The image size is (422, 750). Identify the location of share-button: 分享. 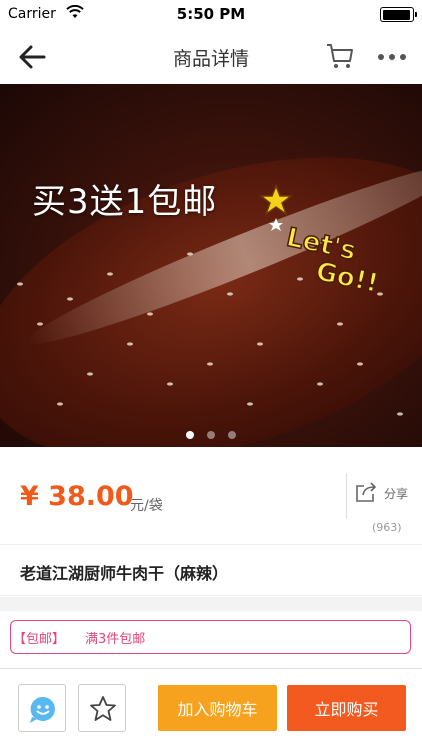
(384, 496).